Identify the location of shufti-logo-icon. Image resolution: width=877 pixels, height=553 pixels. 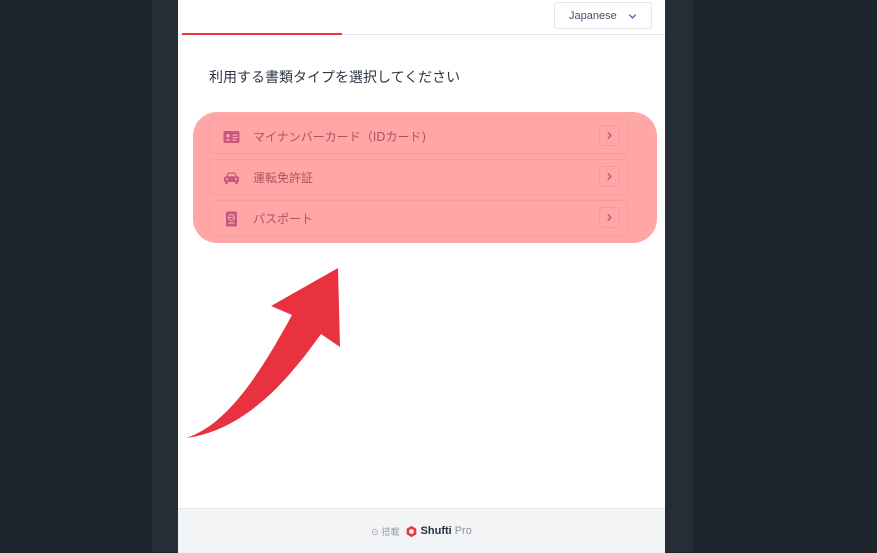
(411, 531).